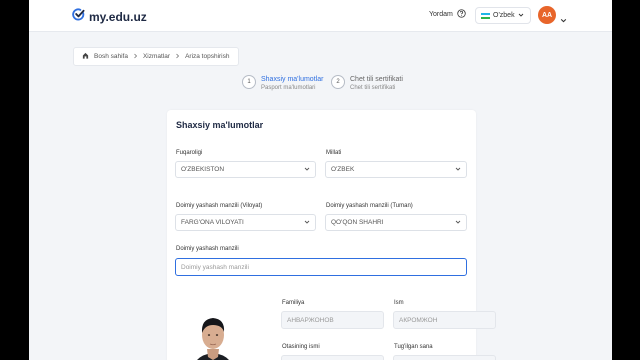 This screenshot has height=360, width=640. What do you see at coordinates (245, 222) in the screenshot?
I see `region-select: FARG'ONA VILOYATI` at bounding box center [245, 222].